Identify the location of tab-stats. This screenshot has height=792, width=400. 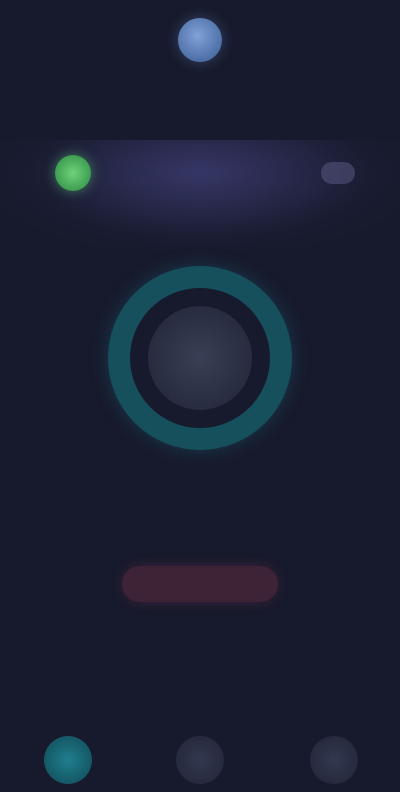
(200, 760).